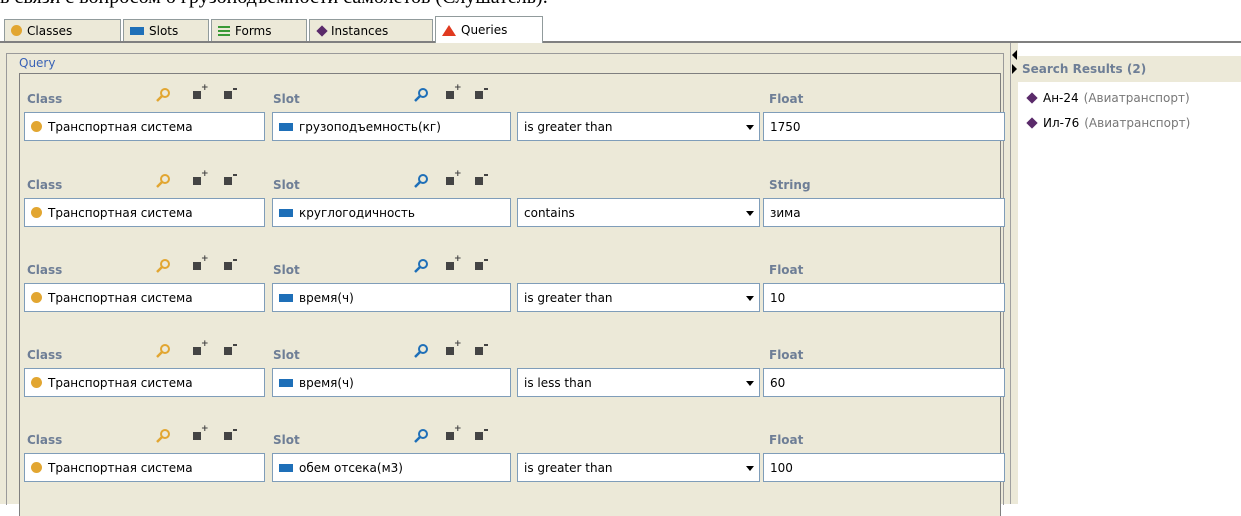 The height and width of the screenshot is (516, 1241). What do you see at coordinates (638, 212) in the screenshot?
I see `operator-select: contains` at bounding box center [638, 212].